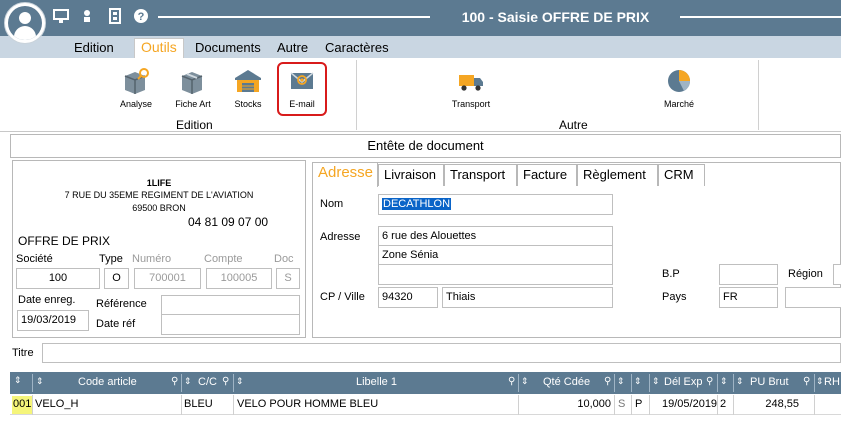 The height and width of the screenshot is (422, 841). Describe the element at coordinates (547, 175) in the screenshot. I see `tab-facture: Facture` at that location.